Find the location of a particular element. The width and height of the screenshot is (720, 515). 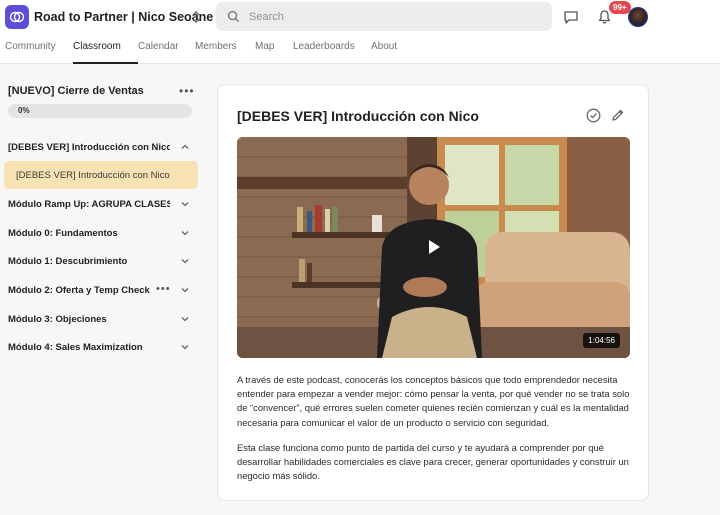

module-0: Módulo 0: Fundamentos is located at coordinates (100, 233).